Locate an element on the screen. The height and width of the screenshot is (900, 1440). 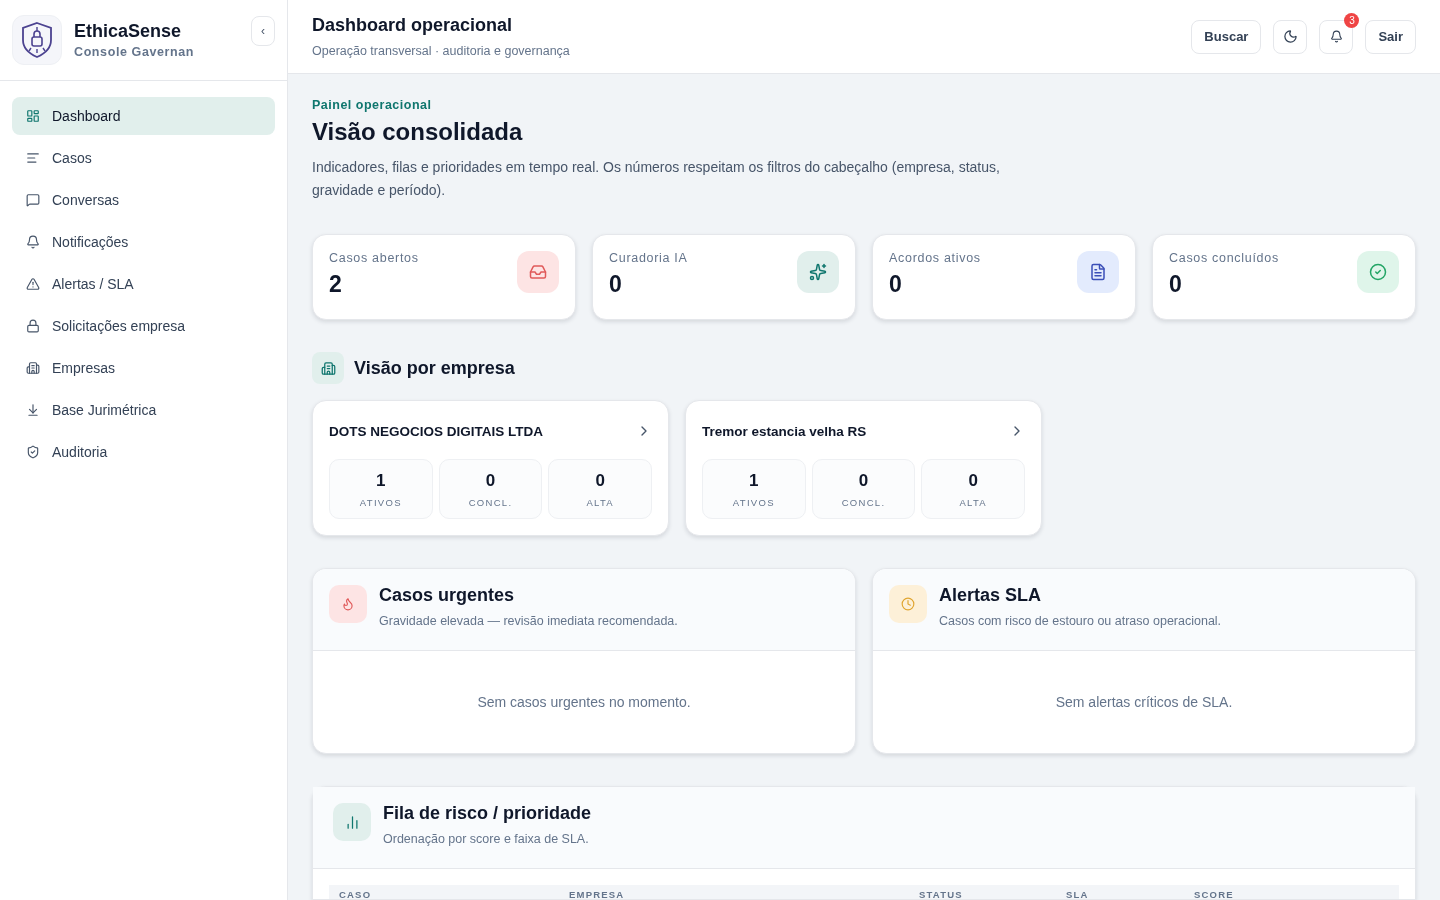
sidebar-item: Conversas is located at coordinates (143, 200).